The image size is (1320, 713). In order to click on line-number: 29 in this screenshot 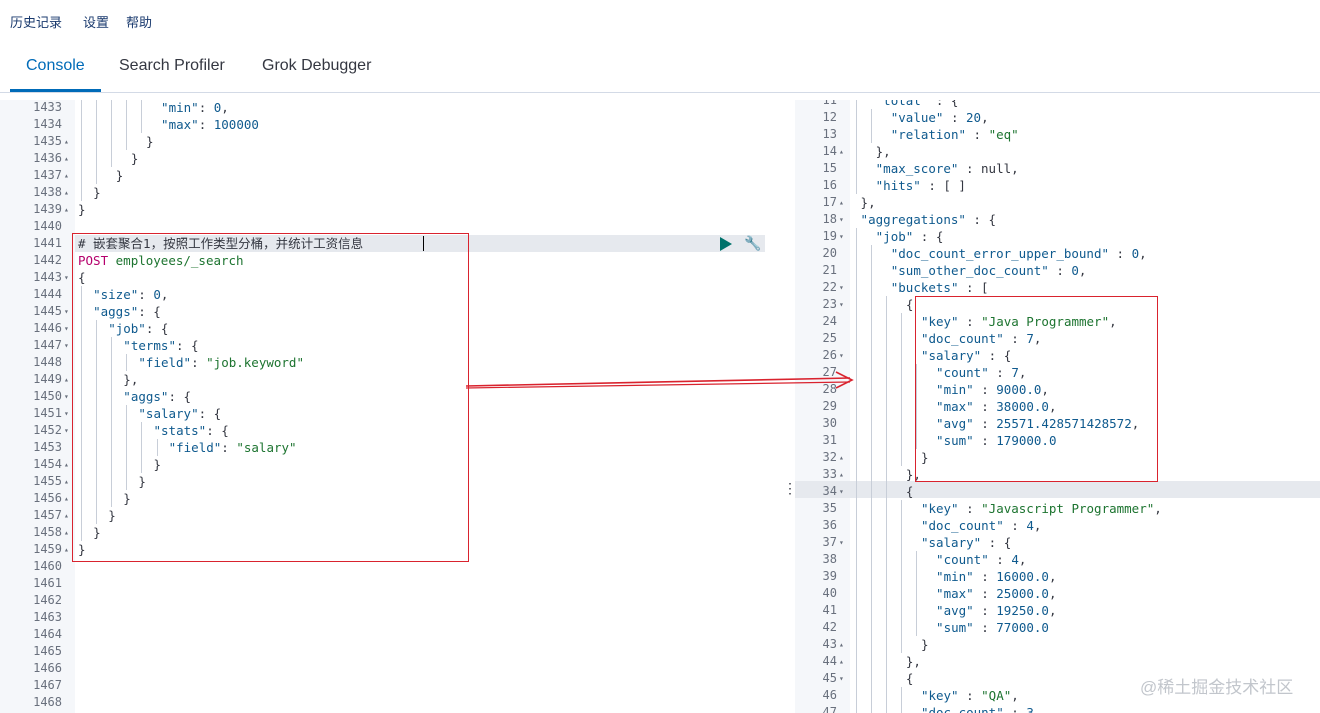, I will do `click(829, 406)`.